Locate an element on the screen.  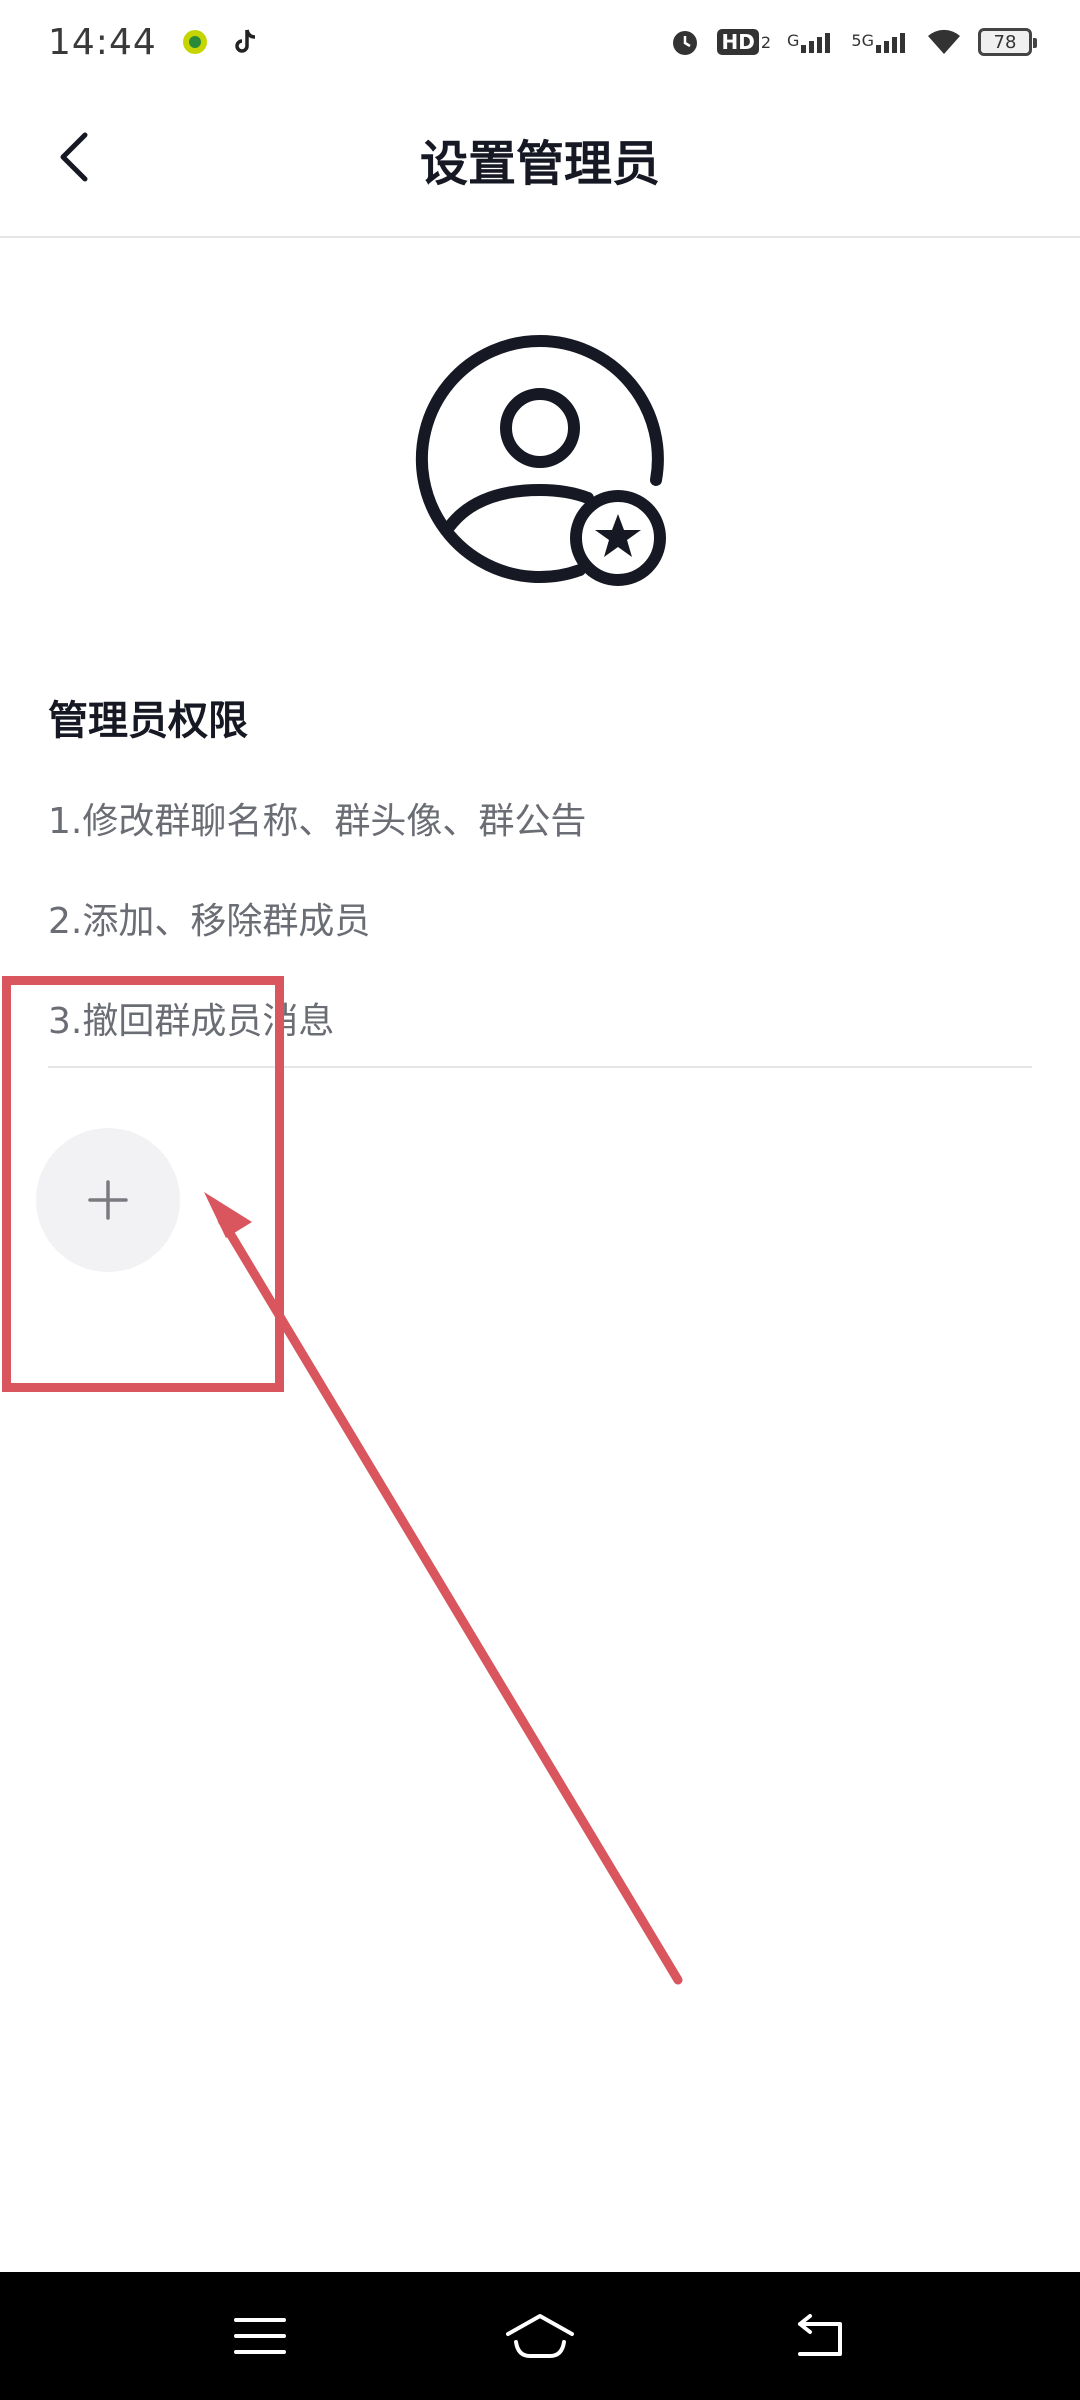
back-nav-button is located at coordinates (820, 2336).